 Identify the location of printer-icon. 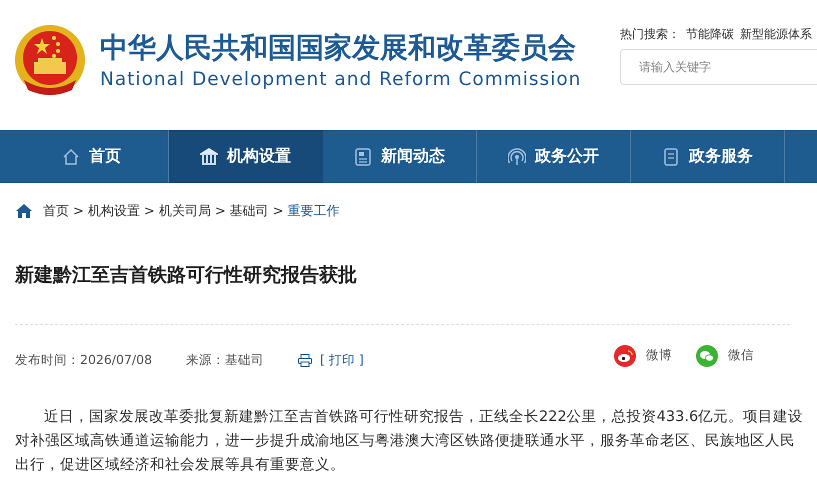
(305, 360).